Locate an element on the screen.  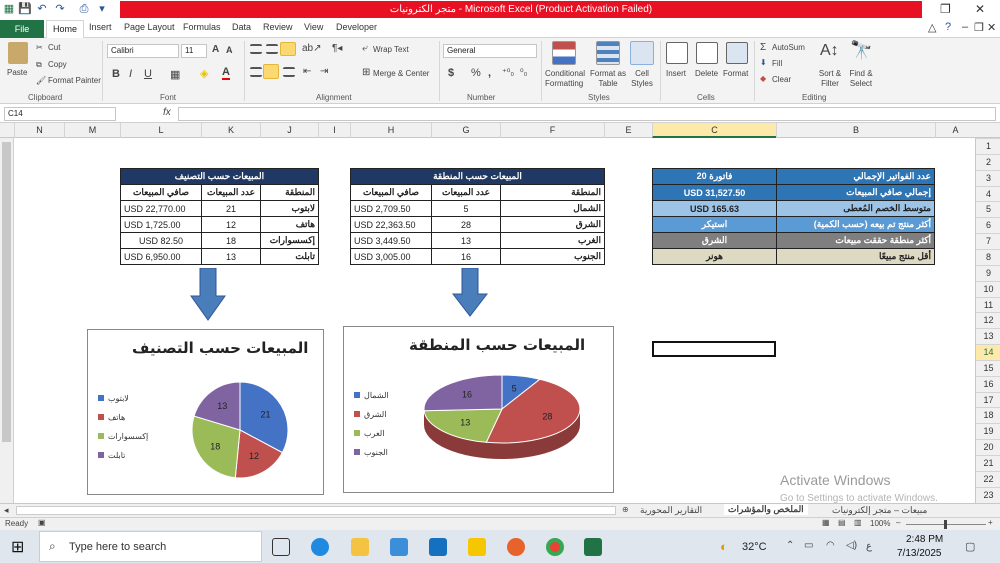
percent-icon: % is located at coordinates (476, 73).